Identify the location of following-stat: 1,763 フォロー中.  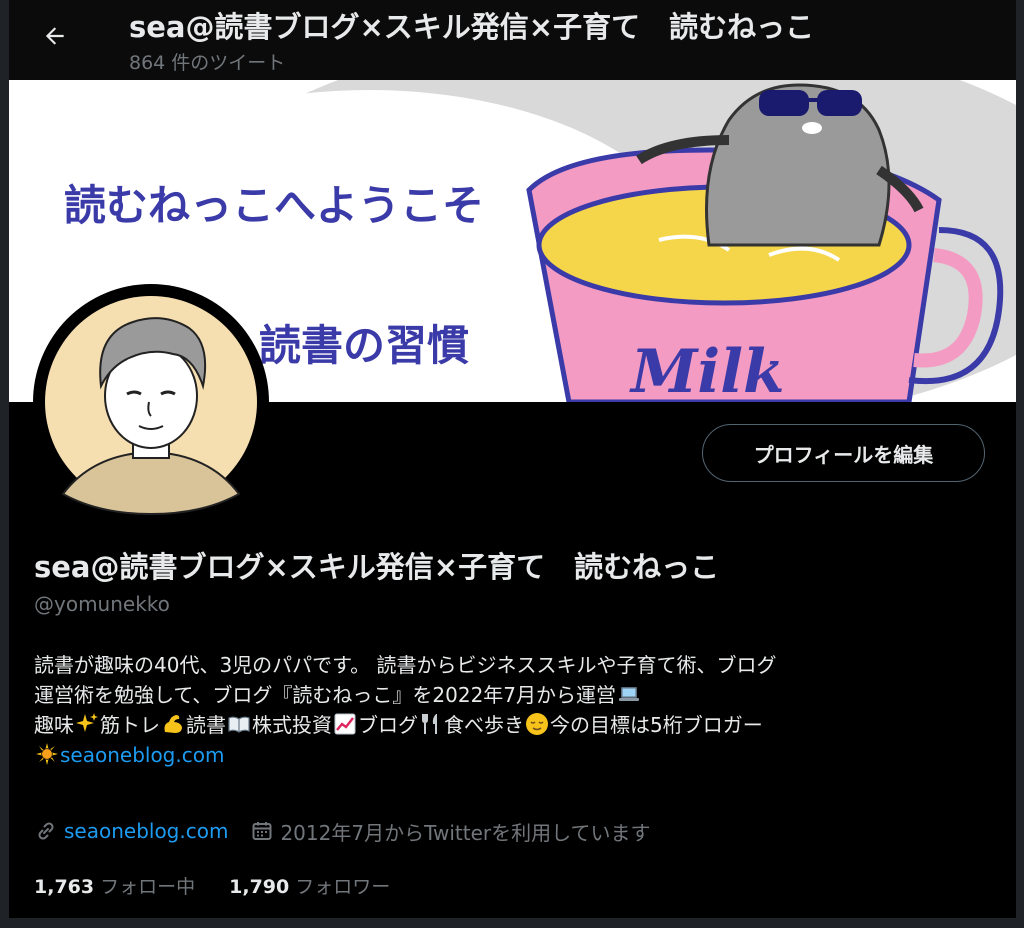
(114, 885).